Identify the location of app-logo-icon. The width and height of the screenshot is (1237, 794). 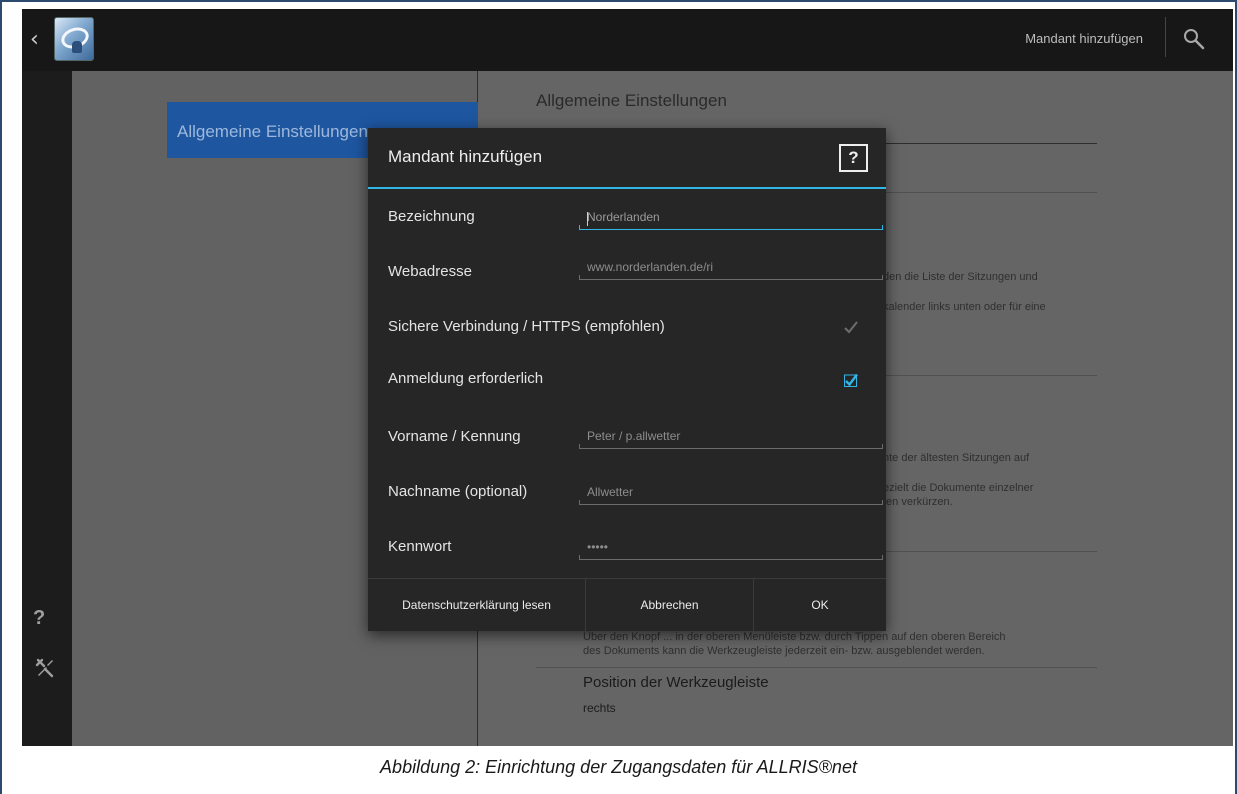
(74, 39).